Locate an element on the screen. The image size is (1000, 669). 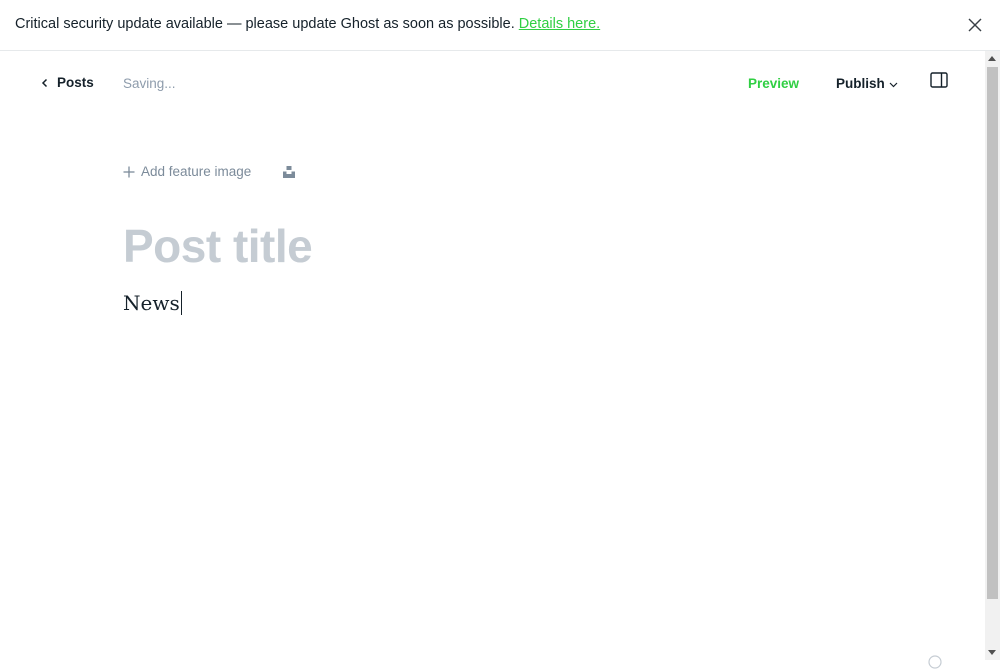
scroll-up-arrow-icon is located at coordinates (992, 58).